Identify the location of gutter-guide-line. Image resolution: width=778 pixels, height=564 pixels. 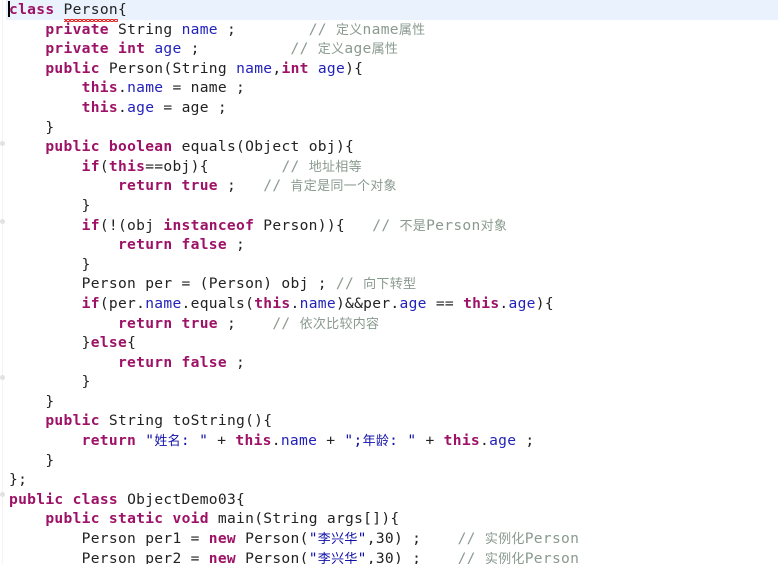
(2, 282).